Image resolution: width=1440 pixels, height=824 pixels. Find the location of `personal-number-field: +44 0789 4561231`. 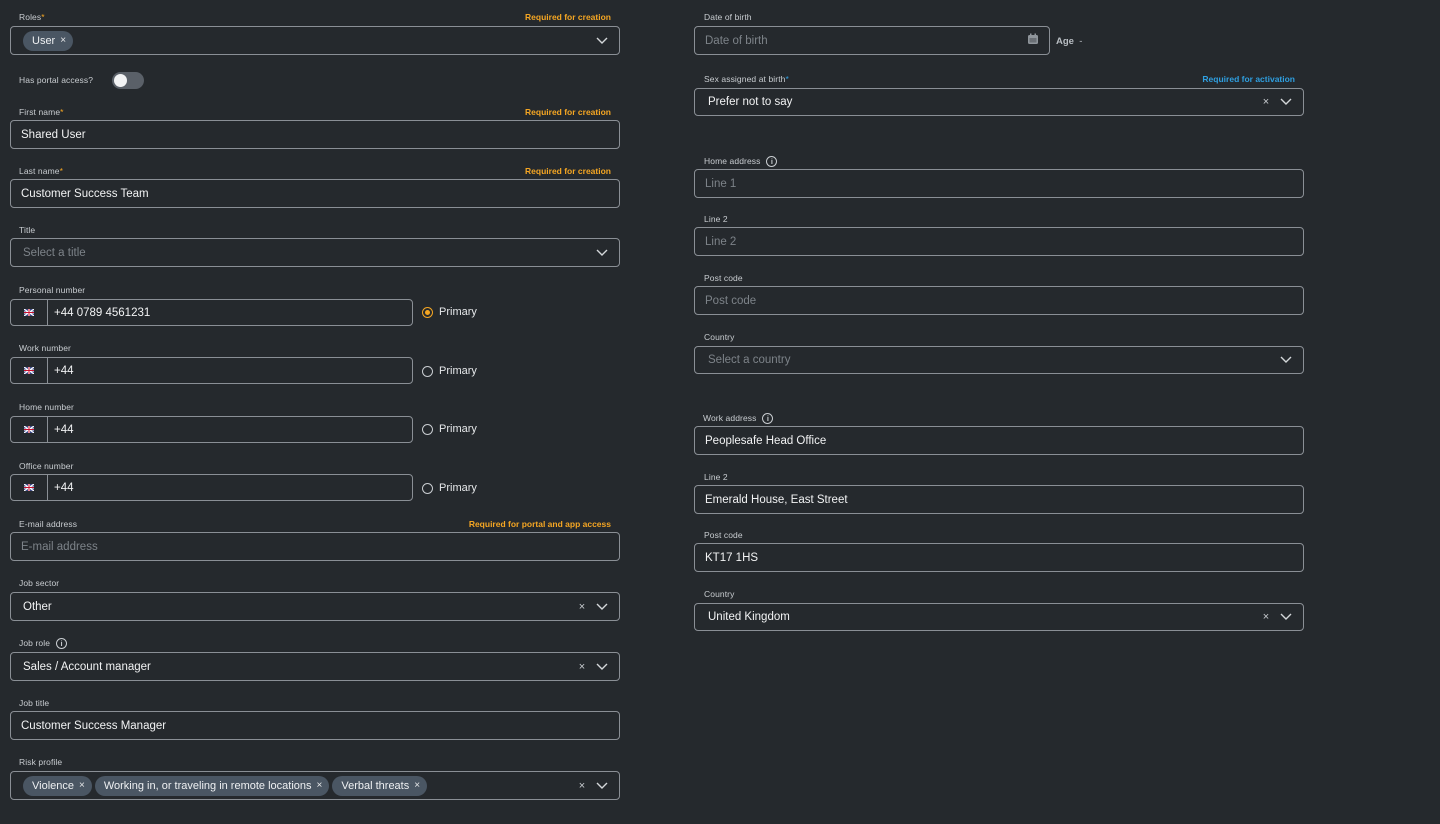

personal-number-field: +44 0789 4561231 is located at coordinates (211, 312).